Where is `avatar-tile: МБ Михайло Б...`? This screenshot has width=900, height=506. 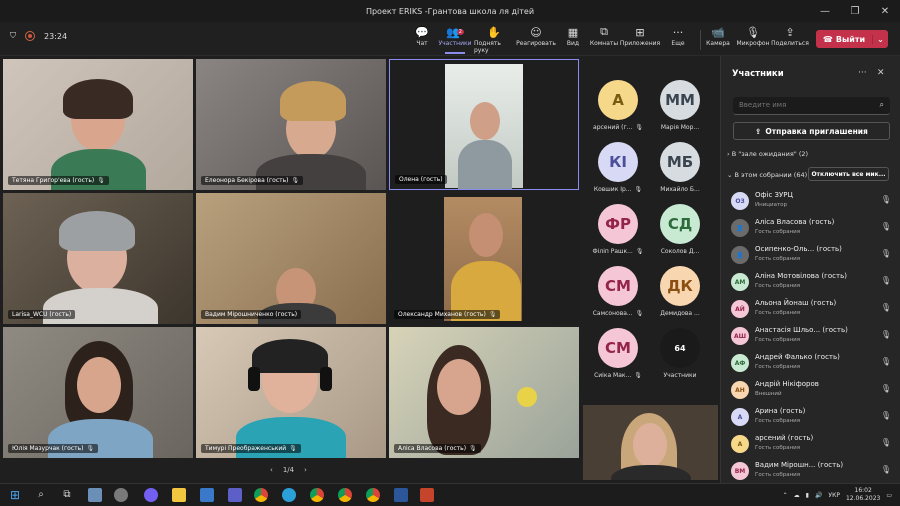
avatar-tile: МБ Михайло Б... is located at coordinates (680, 174).